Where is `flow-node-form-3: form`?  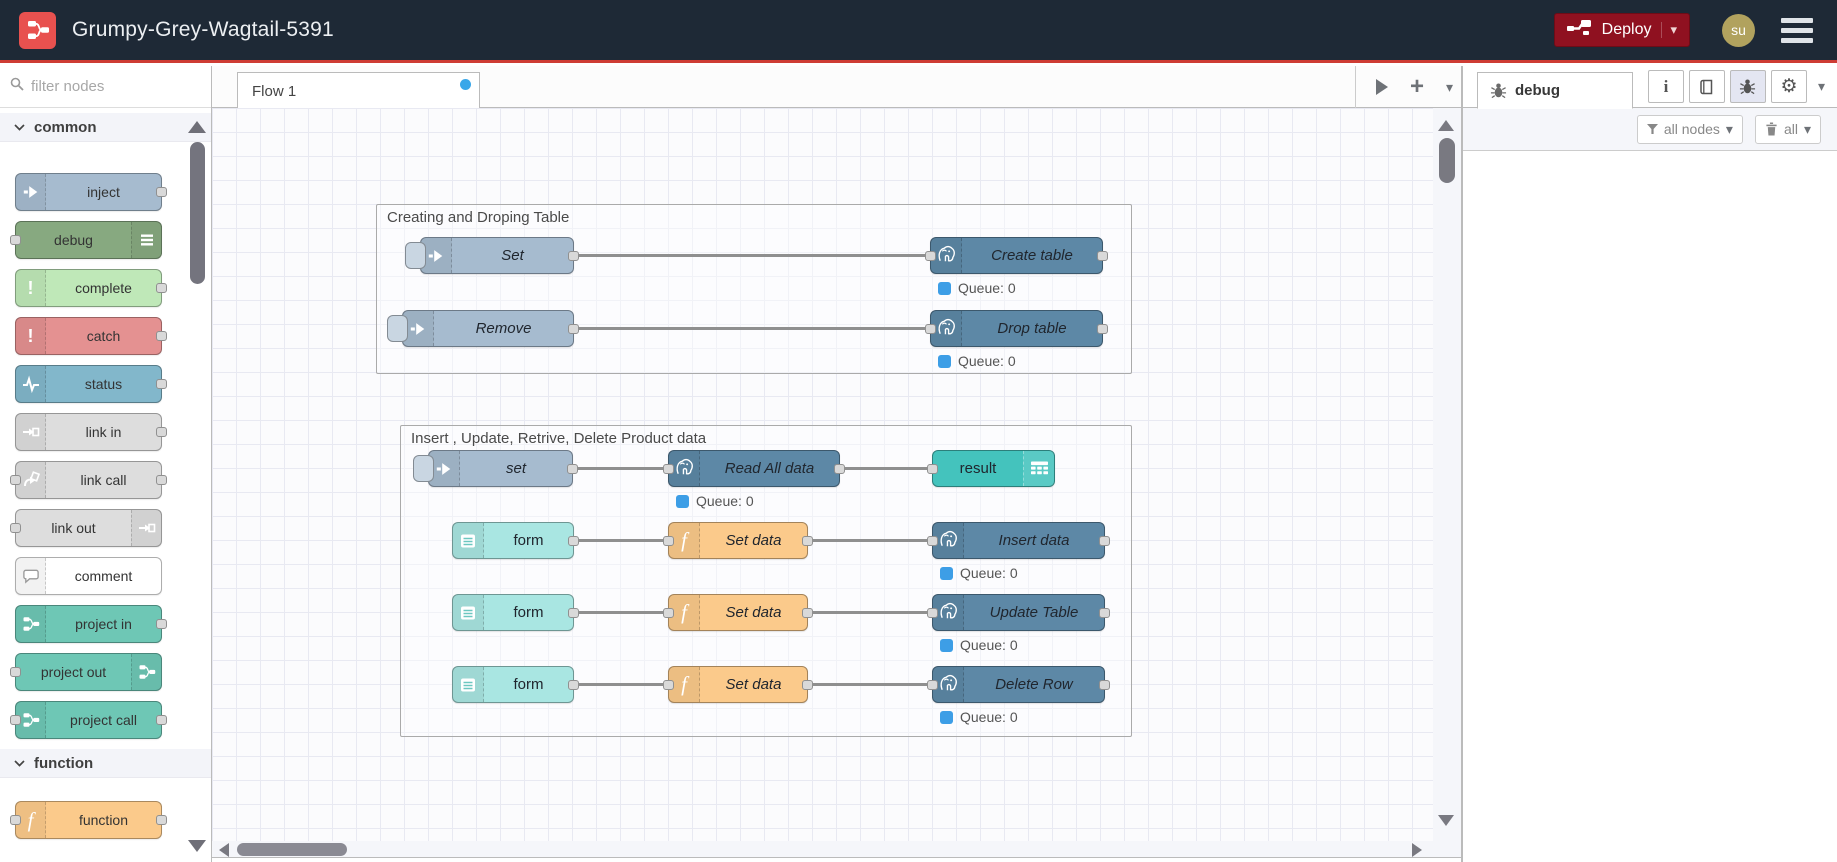 flow-node-form-3: form is located at coordinates (515, 684).